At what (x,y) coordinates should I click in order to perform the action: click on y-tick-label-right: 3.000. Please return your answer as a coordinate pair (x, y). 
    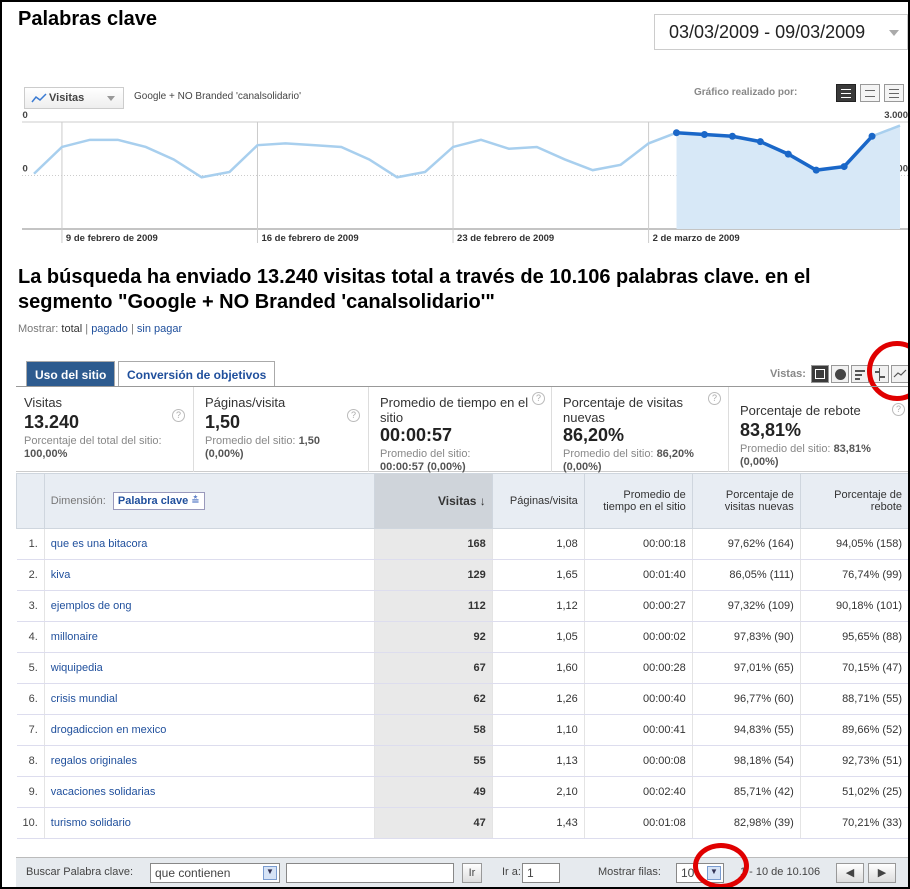
    Looking at the image, I should click on (896, 115).